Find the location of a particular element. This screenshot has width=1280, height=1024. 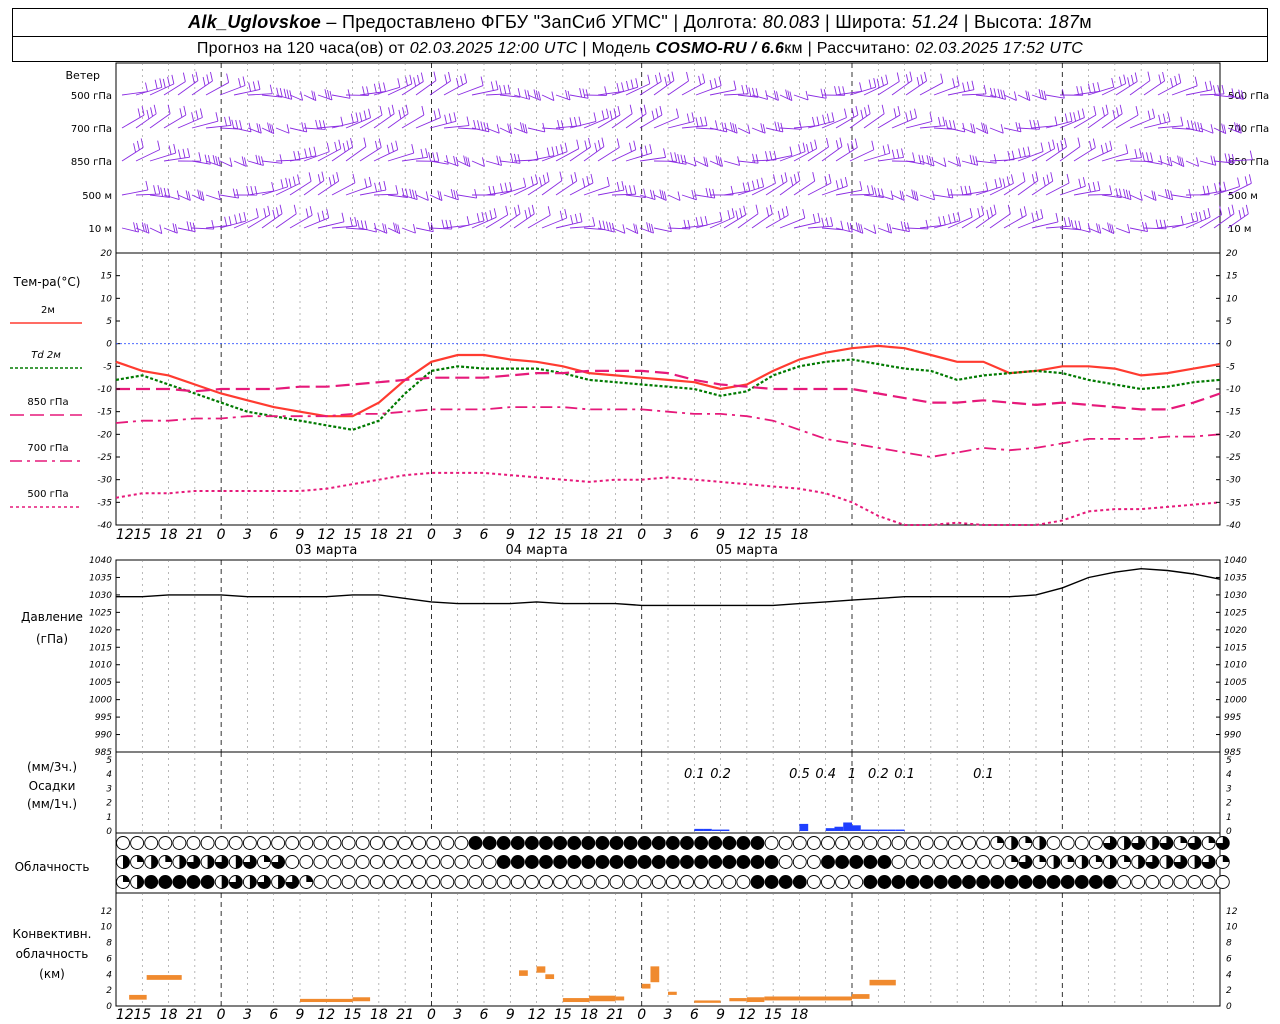

pressure-tick-right: 1010 is located at coordinates (1235, 666).